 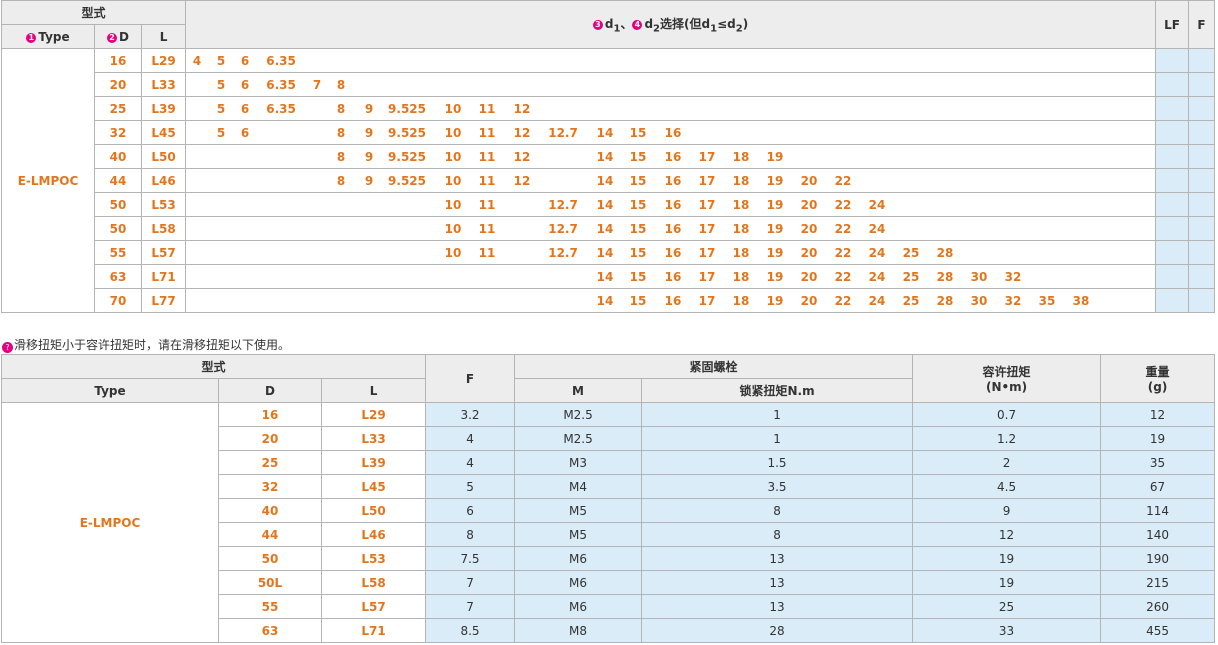 What do you see at coordinates (1158, 510) in the screenshot?
I see `weight-cell: 114` at bounding box center [1158, 510].